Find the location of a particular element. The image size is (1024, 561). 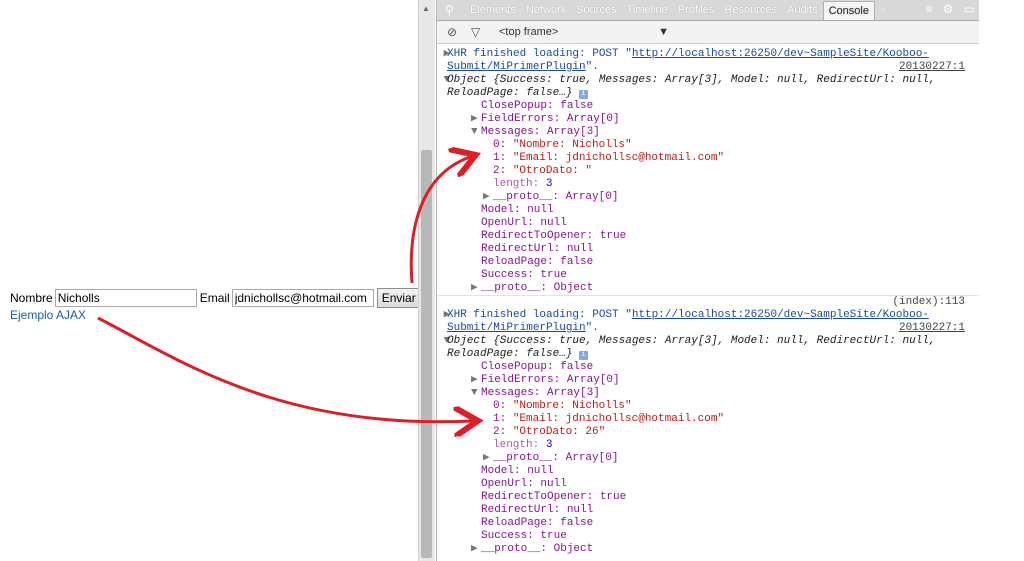

tab-network: Network is located at coordinates (546, 10).